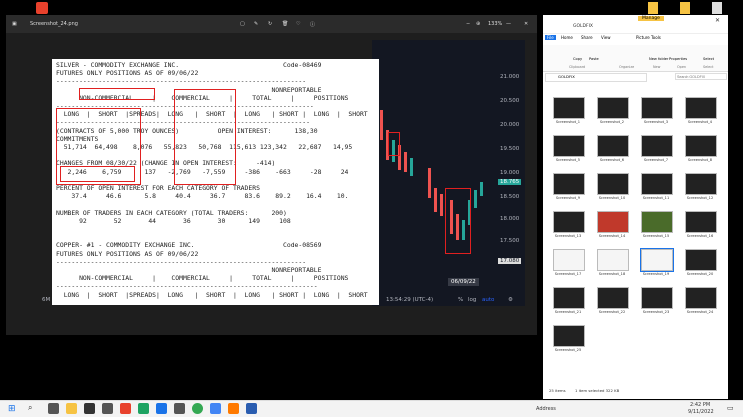 The height and width of the screenshot is (417, 743). Describe the element at coordinates (197, 408) in the screenshot. I see `chrome-taskbar-icon` at that location.